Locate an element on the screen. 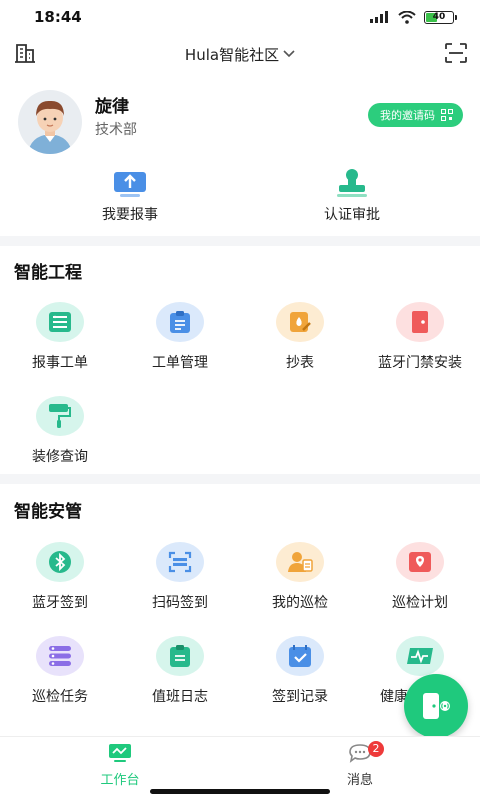  invite-code-button: 我的邀请码 is located at coordinates (415, 115).